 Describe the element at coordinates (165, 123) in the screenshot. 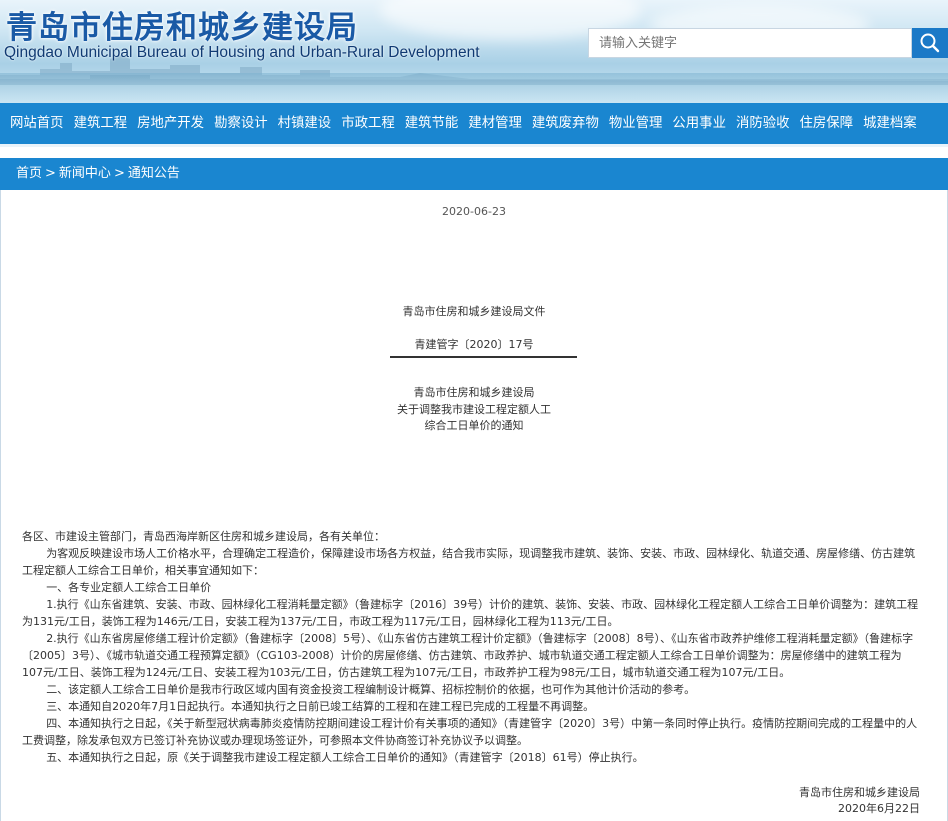

I see `nav-item: 房地产开发` at that location.